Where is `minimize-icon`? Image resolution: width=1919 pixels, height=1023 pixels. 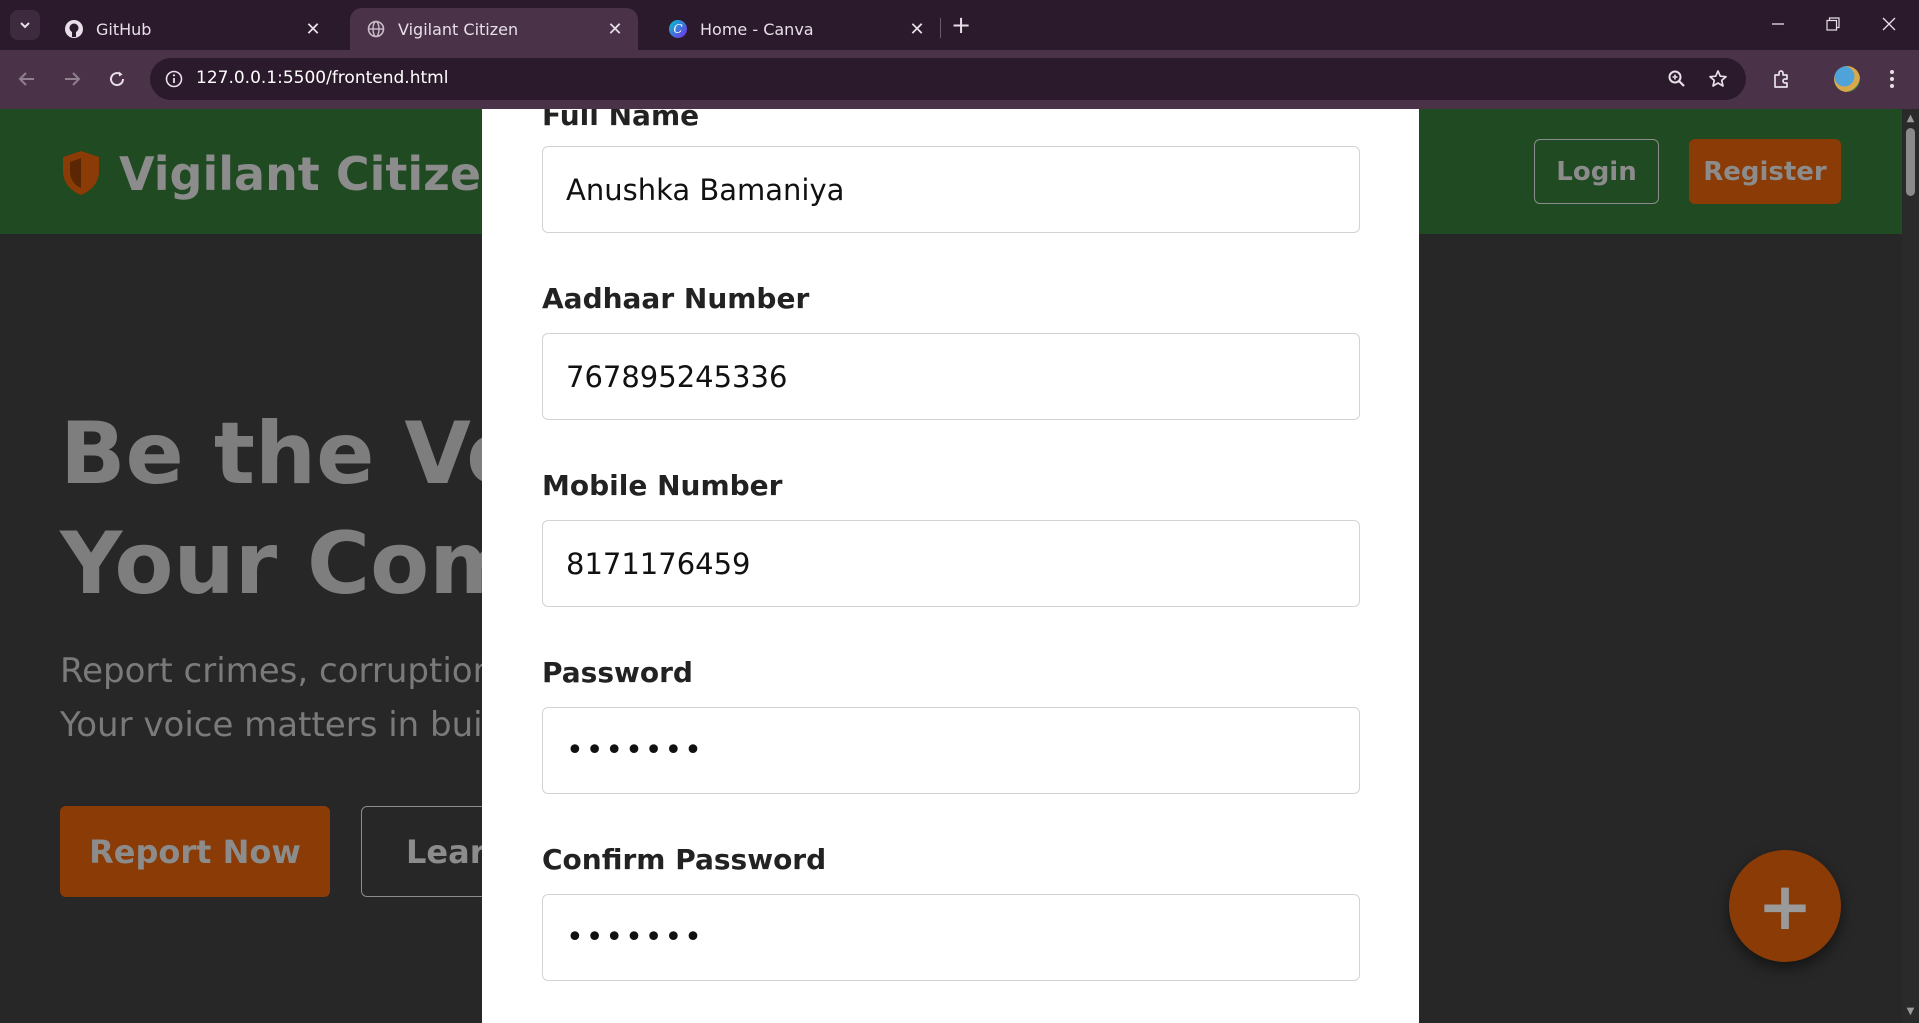 minimize-icon is located at coordinates (1778, 24).